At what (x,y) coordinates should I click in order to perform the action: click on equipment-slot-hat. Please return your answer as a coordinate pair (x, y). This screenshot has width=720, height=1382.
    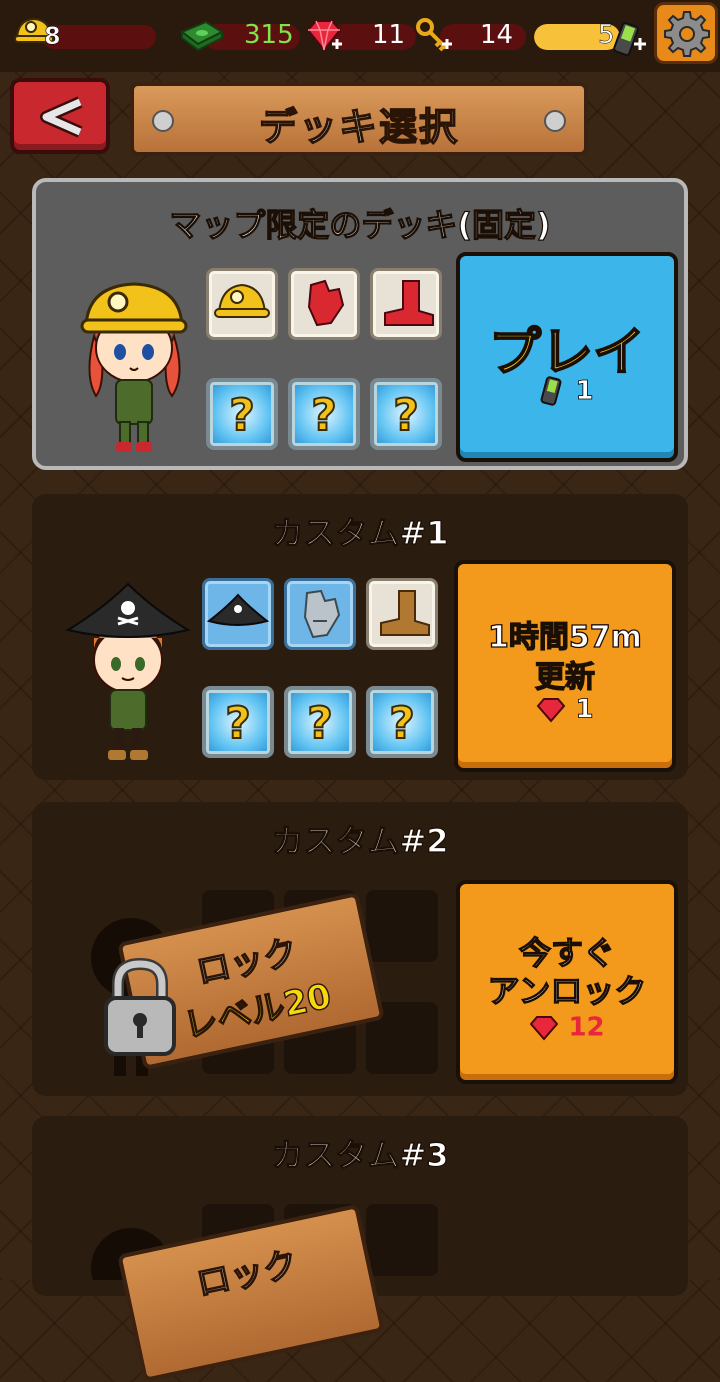
    Looking at the image, I should click on (238, 614).